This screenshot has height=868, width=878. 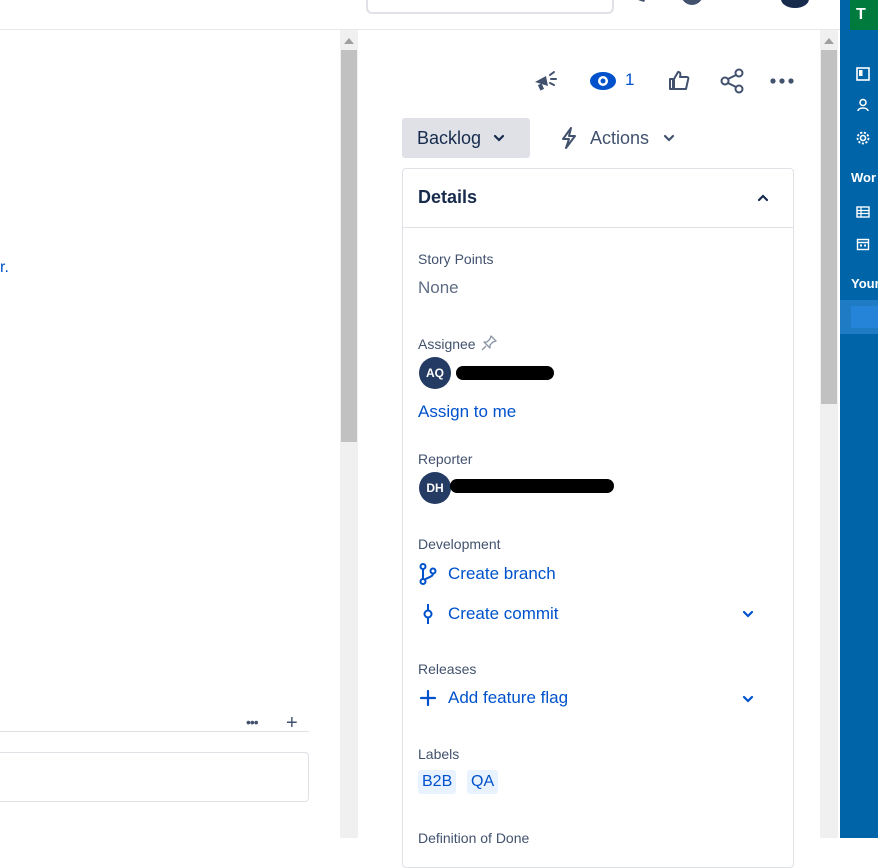 I want to click on create-commit-link: Create commit, so click(x=488, y=614).